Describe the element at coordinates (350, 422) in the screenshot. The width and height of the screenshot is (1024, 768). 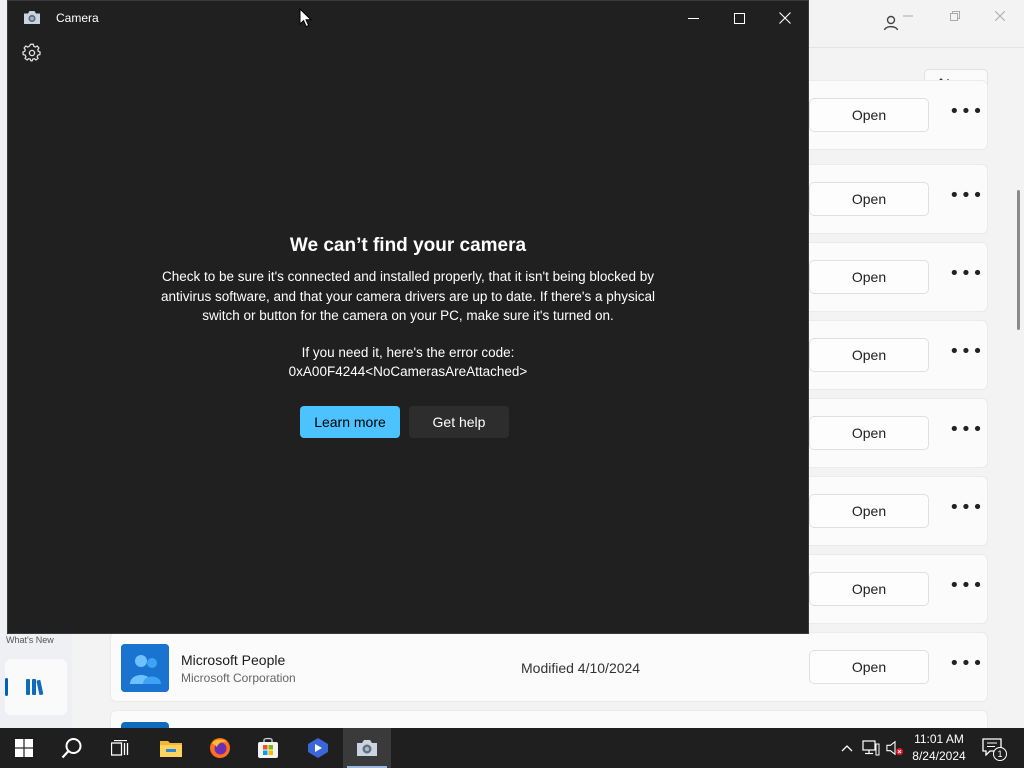
I see `learn-more-button: Learn more` at that location.